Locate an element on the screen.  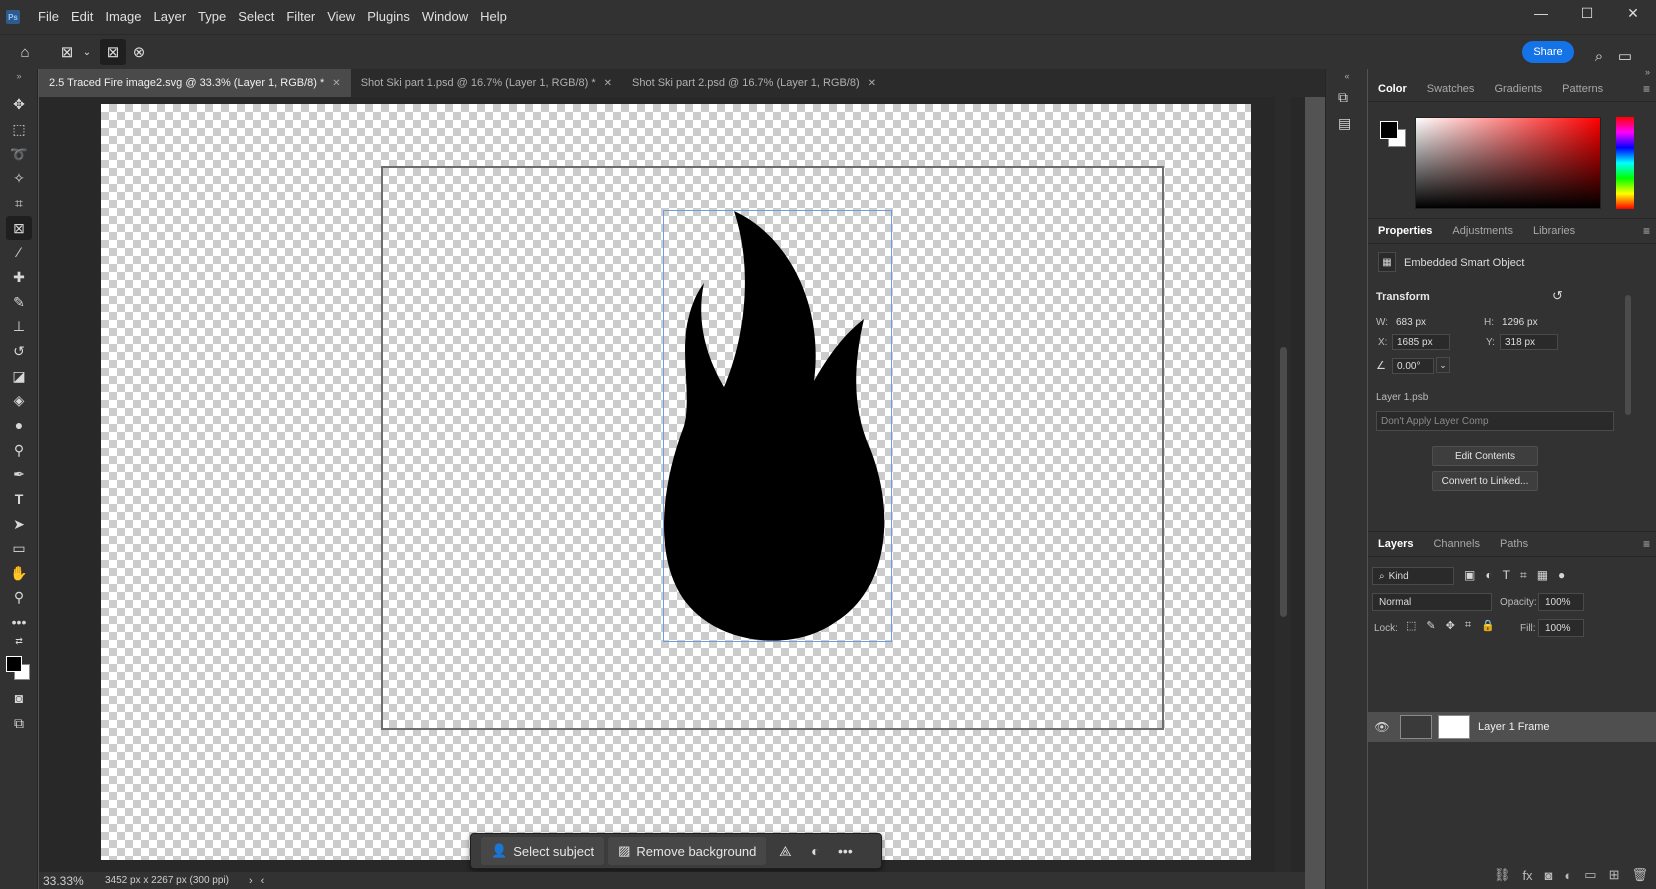
lock-pixels-icon: ✎ is located at coordinates (1430, 625).